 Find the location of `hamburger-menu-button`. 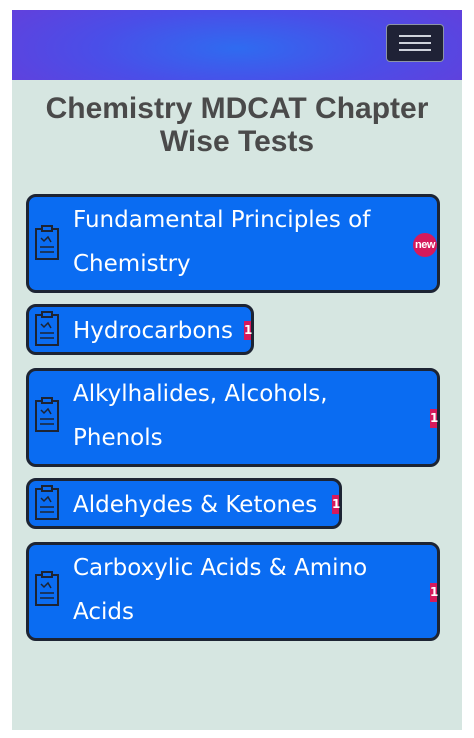

hamburger-menu-button is located at coordinates (415, 43).